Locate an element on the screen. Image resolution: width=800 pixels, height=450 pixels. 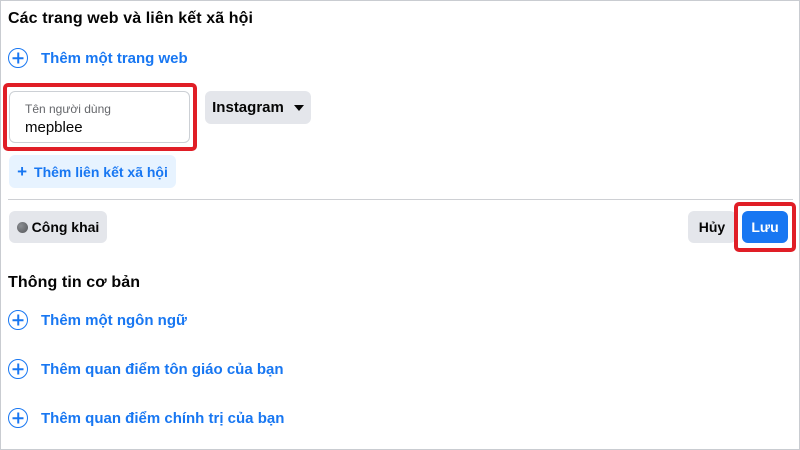
add-social-link-button: + Thêm liên kết xã hội is located at coordinates (92, 171).